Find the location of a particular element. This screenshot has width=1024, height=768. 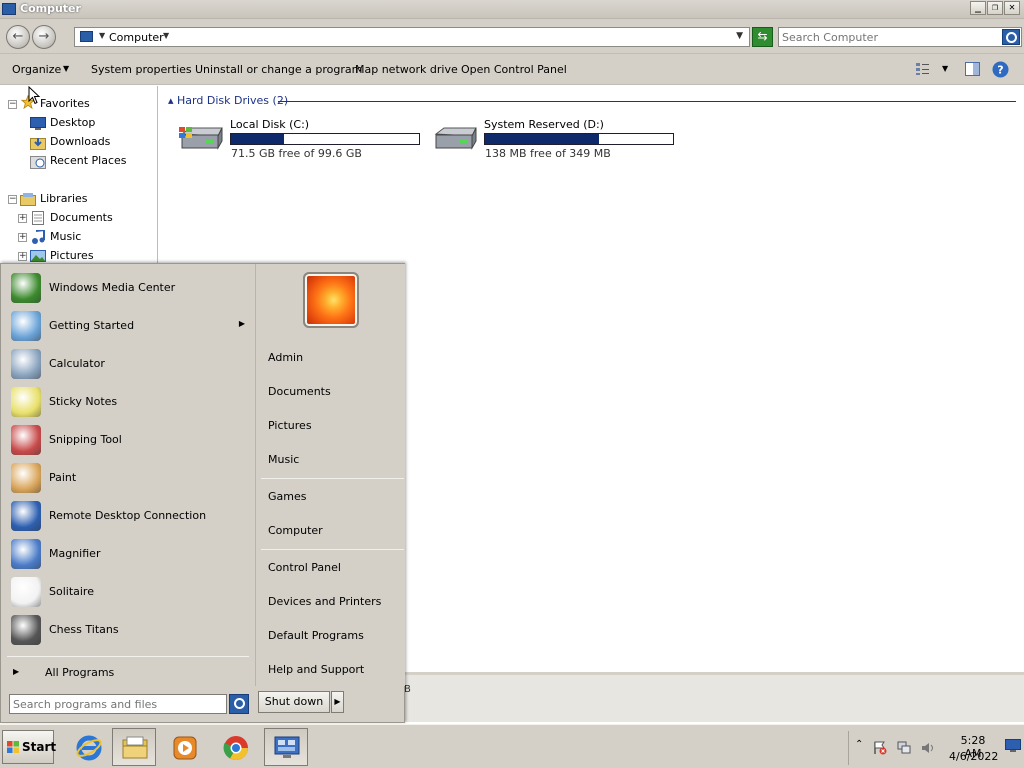

show-hidden-icons-icon: ⌃ is located at coordinates (862, 746).